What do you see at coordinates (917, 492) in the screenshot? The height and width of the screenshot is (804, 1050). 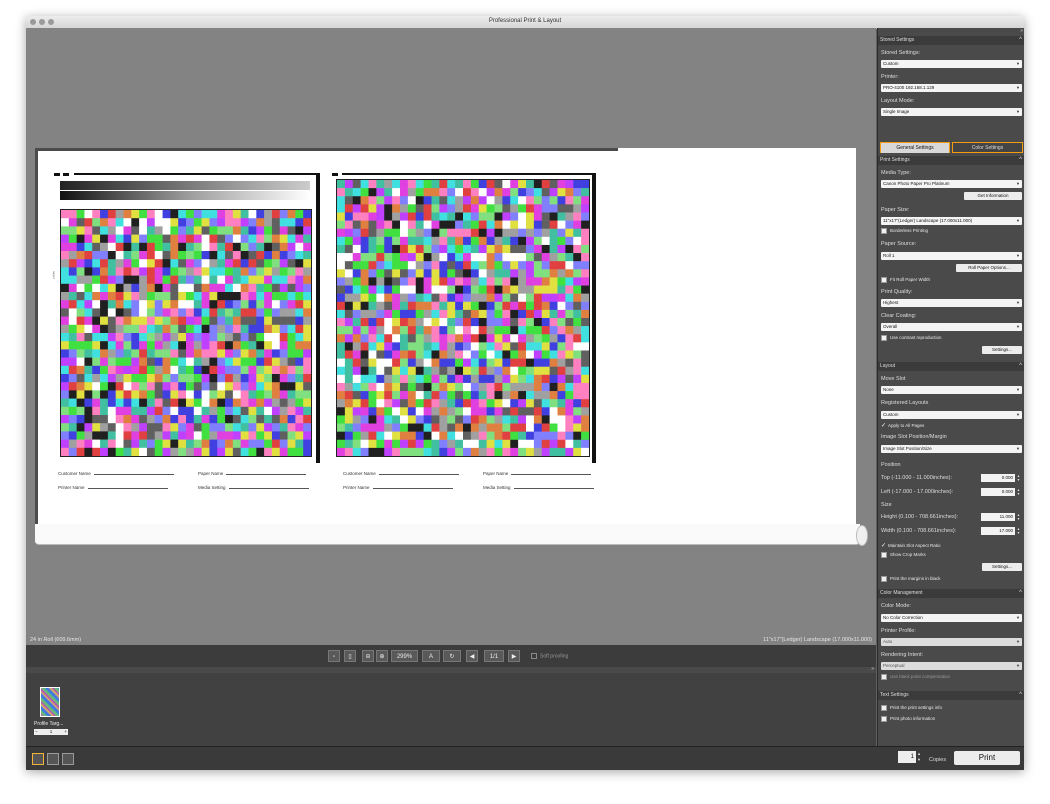 I see `left-label: Left (-17.000 - 17.000inches):` at bounding box center [917, 492].